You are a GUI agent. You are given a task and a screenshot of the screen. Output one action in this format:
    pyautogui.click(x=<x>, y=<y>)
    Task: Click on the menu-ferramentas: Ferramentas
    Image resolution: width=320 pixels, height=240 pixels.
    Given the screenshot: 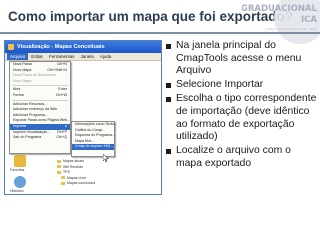 What is the action you would take?
    pyautogui.click(x=62, y=56)
    